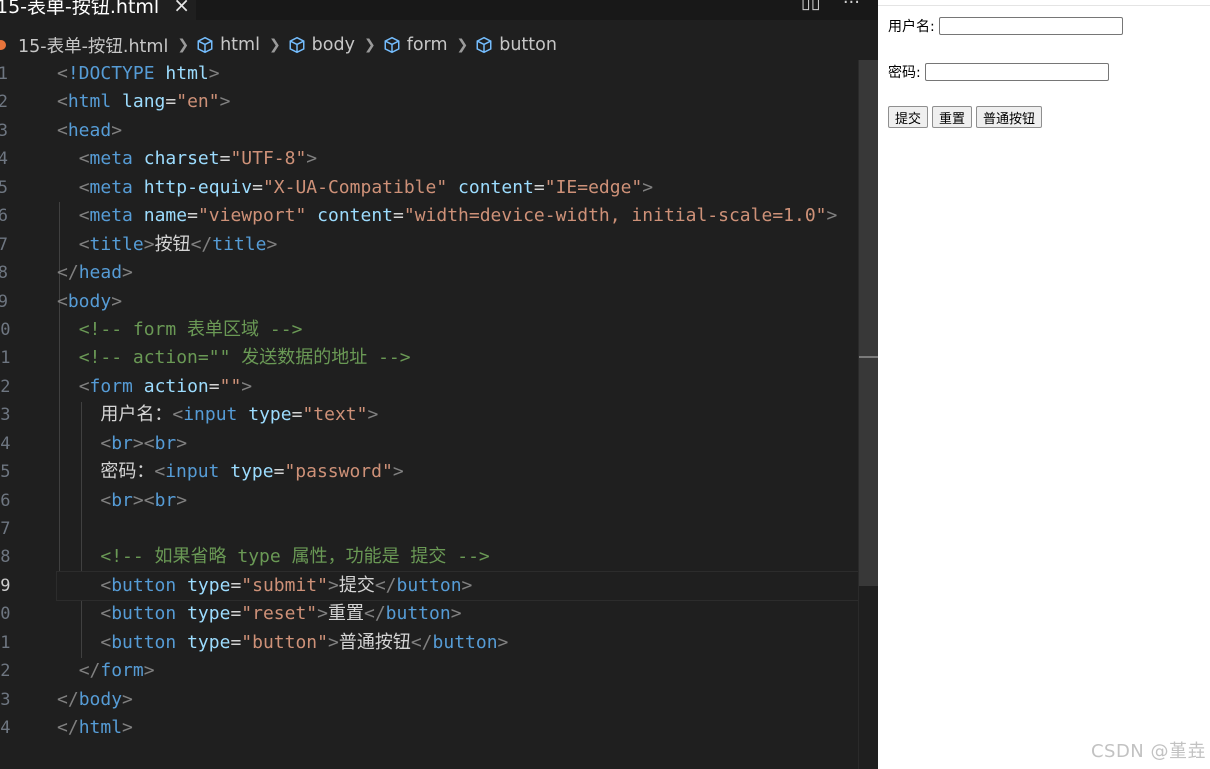 This screenshot has width=1210, height=769. Describe the element at coordinates (462, 415) in the screenshot. I see `code-line: 用户名：<input type="text">` at that location.